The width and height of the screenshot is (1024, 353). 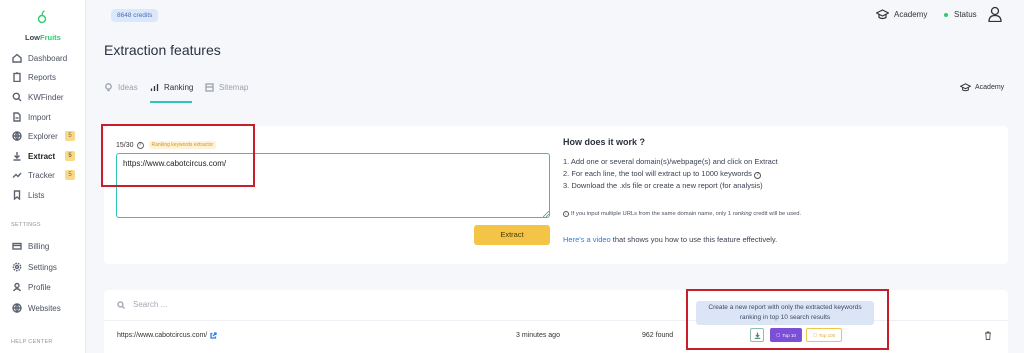 I want to click on resize-handle-icon, so click(x=546, y=214).